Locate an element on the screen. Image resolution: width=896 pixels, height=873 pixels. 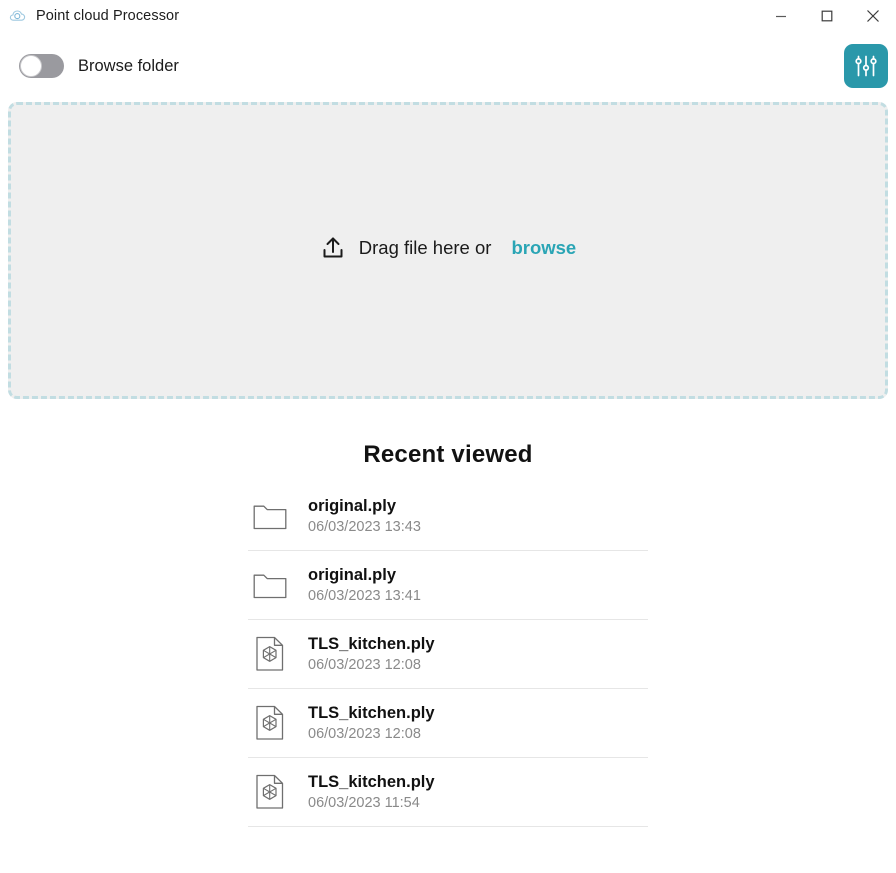
dropzone-content: Drag file here or browse is located at coordinates (448, 248).